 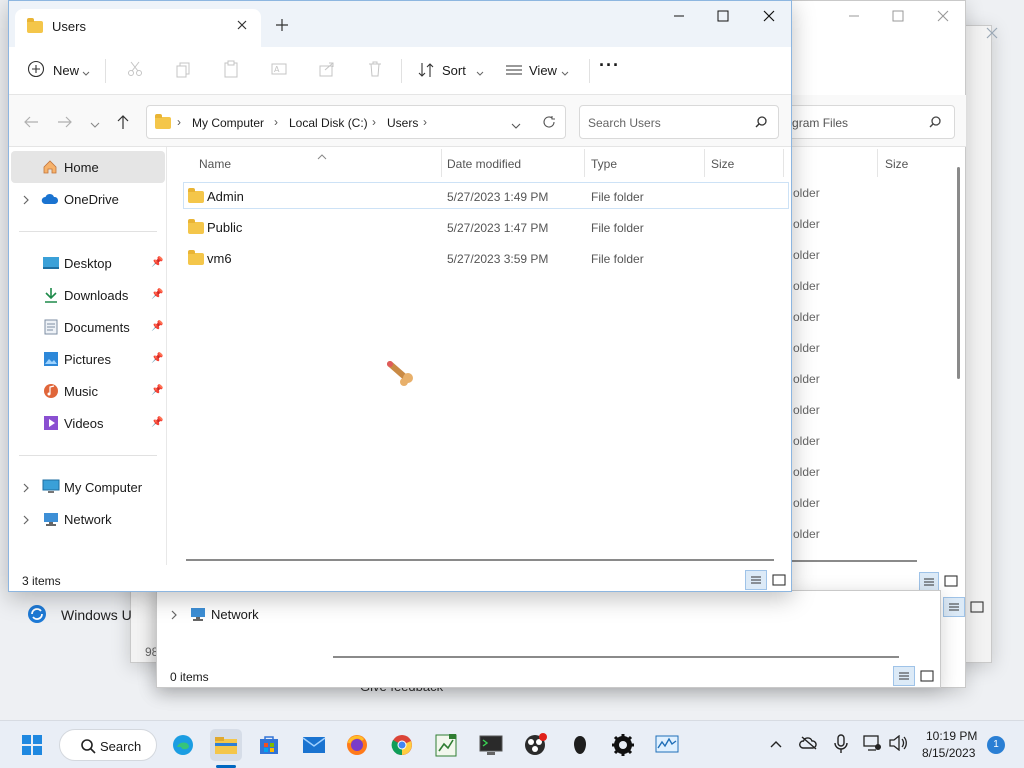 I want to click on microphone-icon, so click(x=841, y=745).